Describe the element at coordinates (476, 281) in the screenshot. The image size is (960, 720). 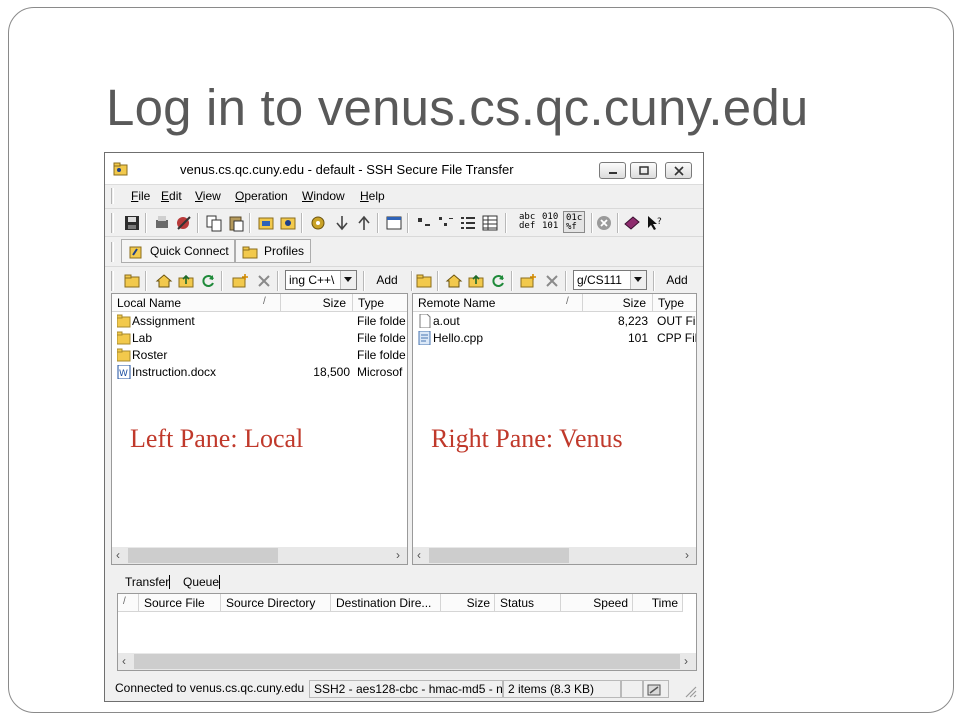
I see `remote-parent-folder-icon` at that location.